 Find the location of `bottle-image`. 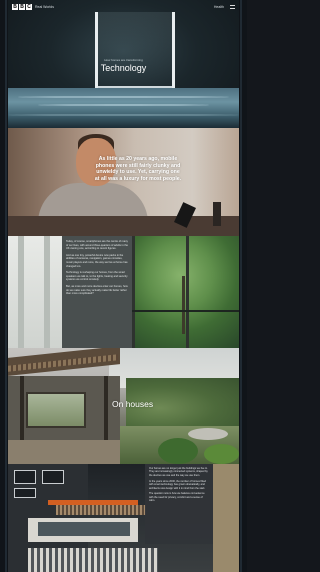

bottle-image is located at coordinates (217, 214).